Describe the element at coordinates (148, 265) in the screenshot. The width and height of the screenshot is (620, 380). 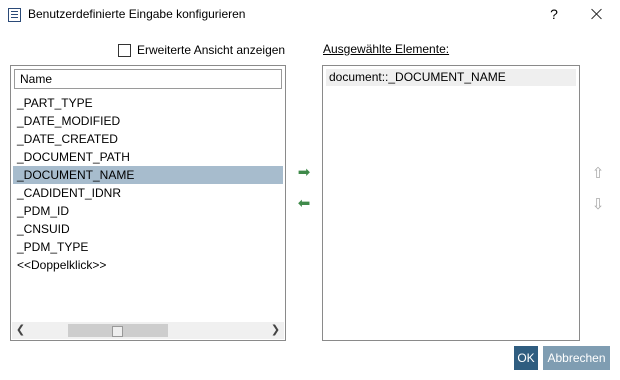
I see `list-item: <<Doppelklick>>` at that location.